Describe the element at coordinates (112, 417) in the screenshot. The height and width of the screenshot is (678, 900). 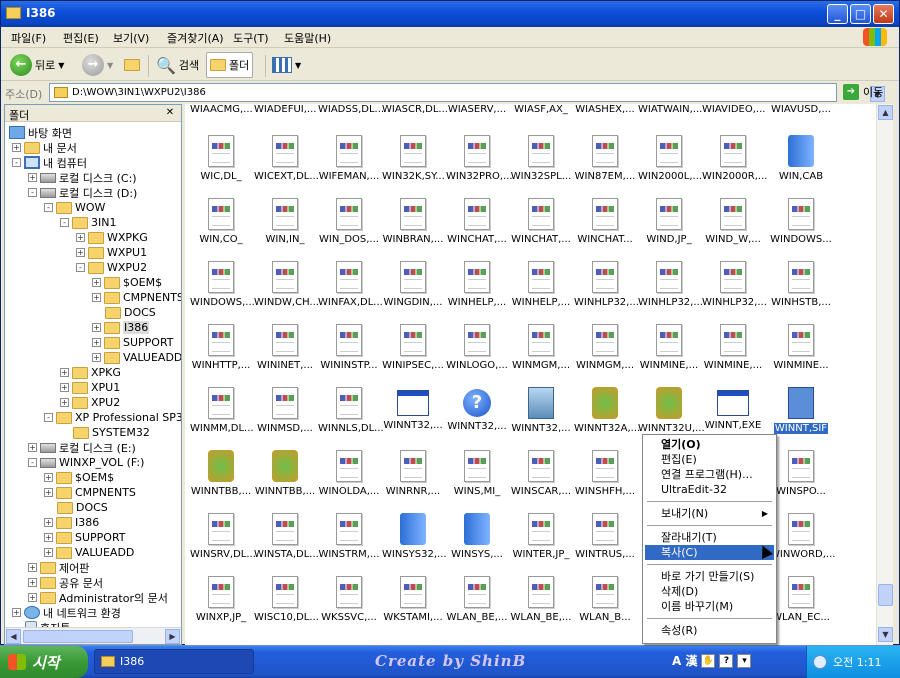
I see `tree-item: - XP Professional SP3` at that location.